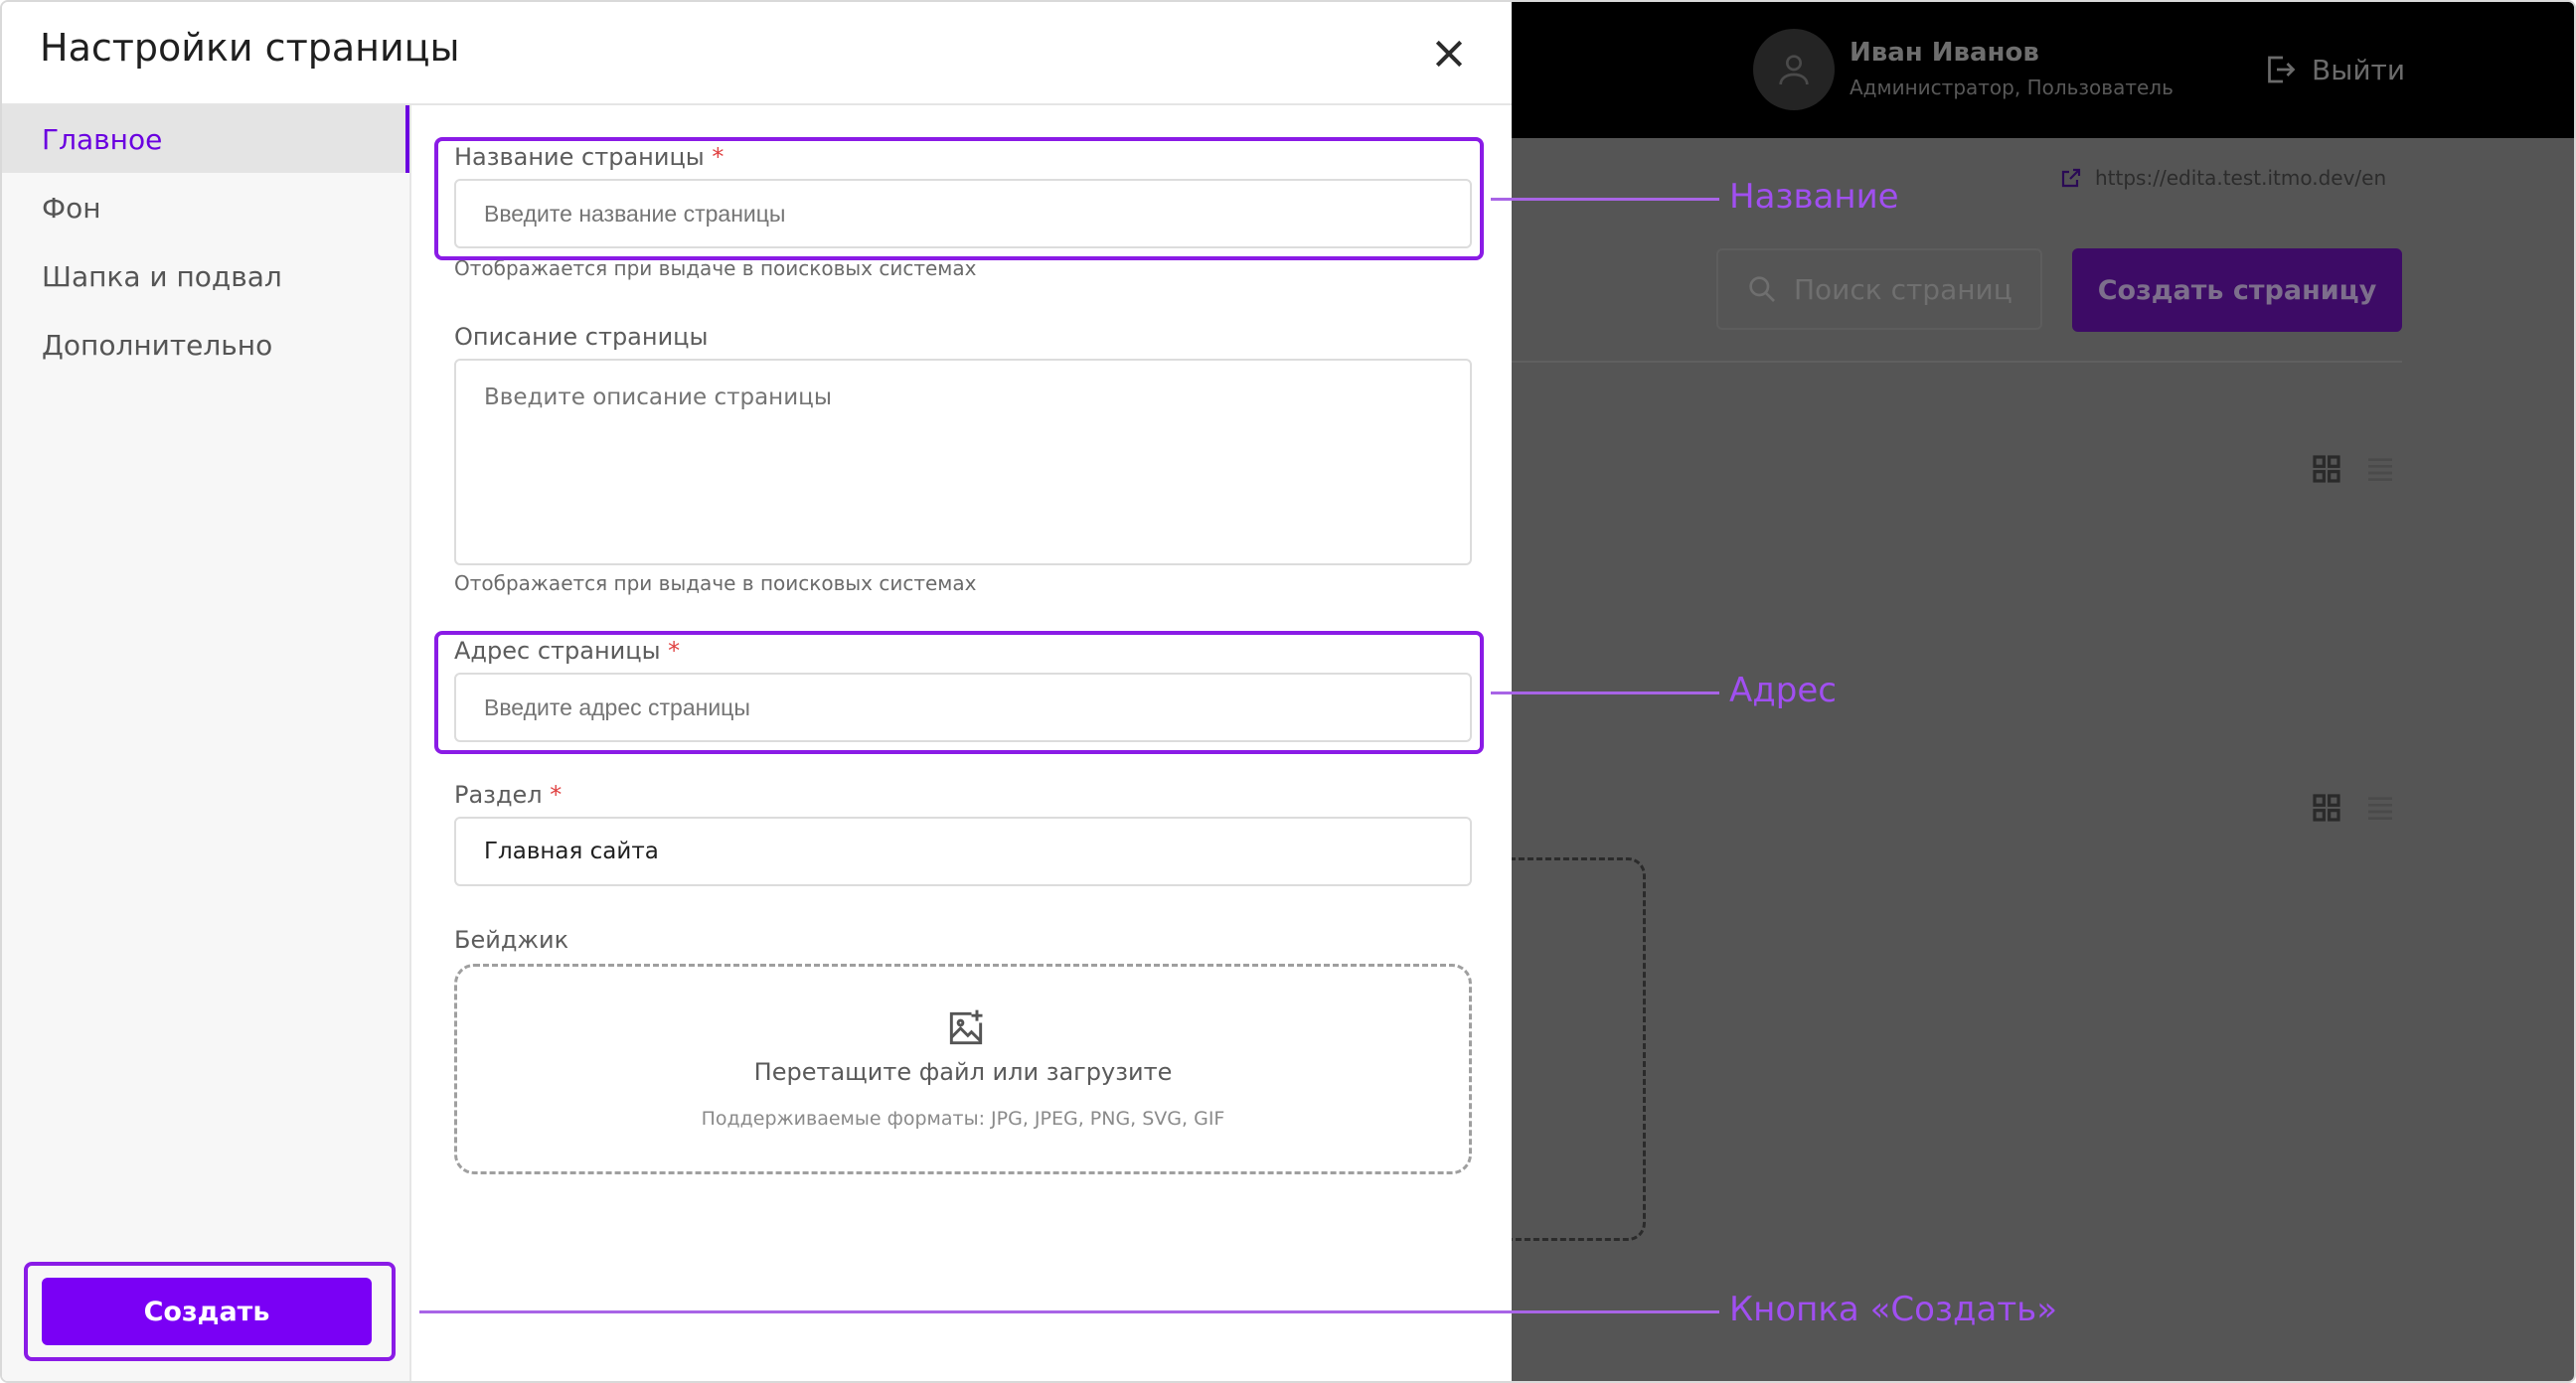 The width and height of the screenshot is (2576, 1383). I want to click on close-icon, so click(1449, 54).